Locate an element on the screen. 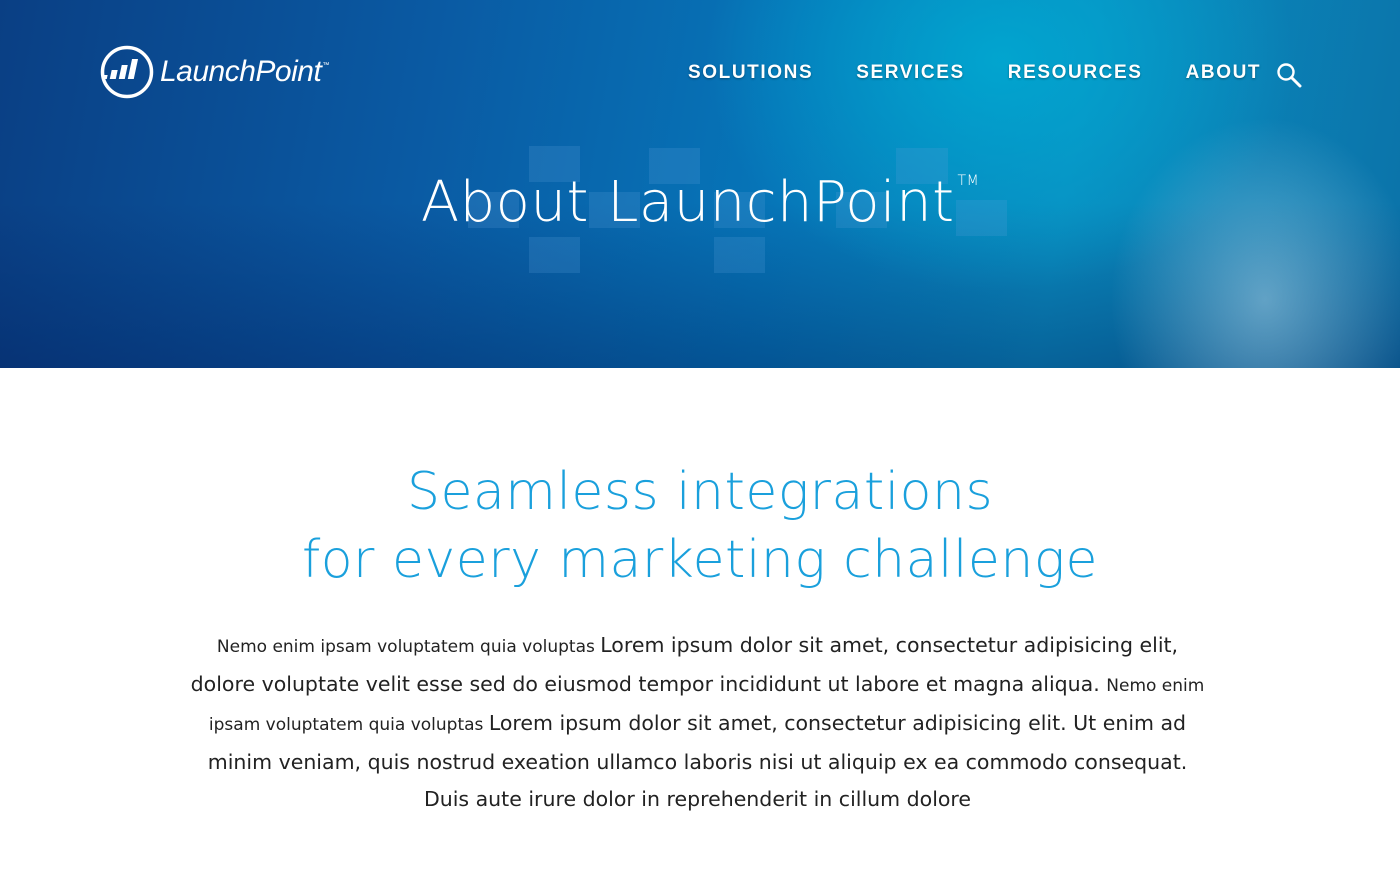 The width and height of the screenshot is (1400, 881). logo-link: LaunchPoint™ is located at coordinates (214, 72).